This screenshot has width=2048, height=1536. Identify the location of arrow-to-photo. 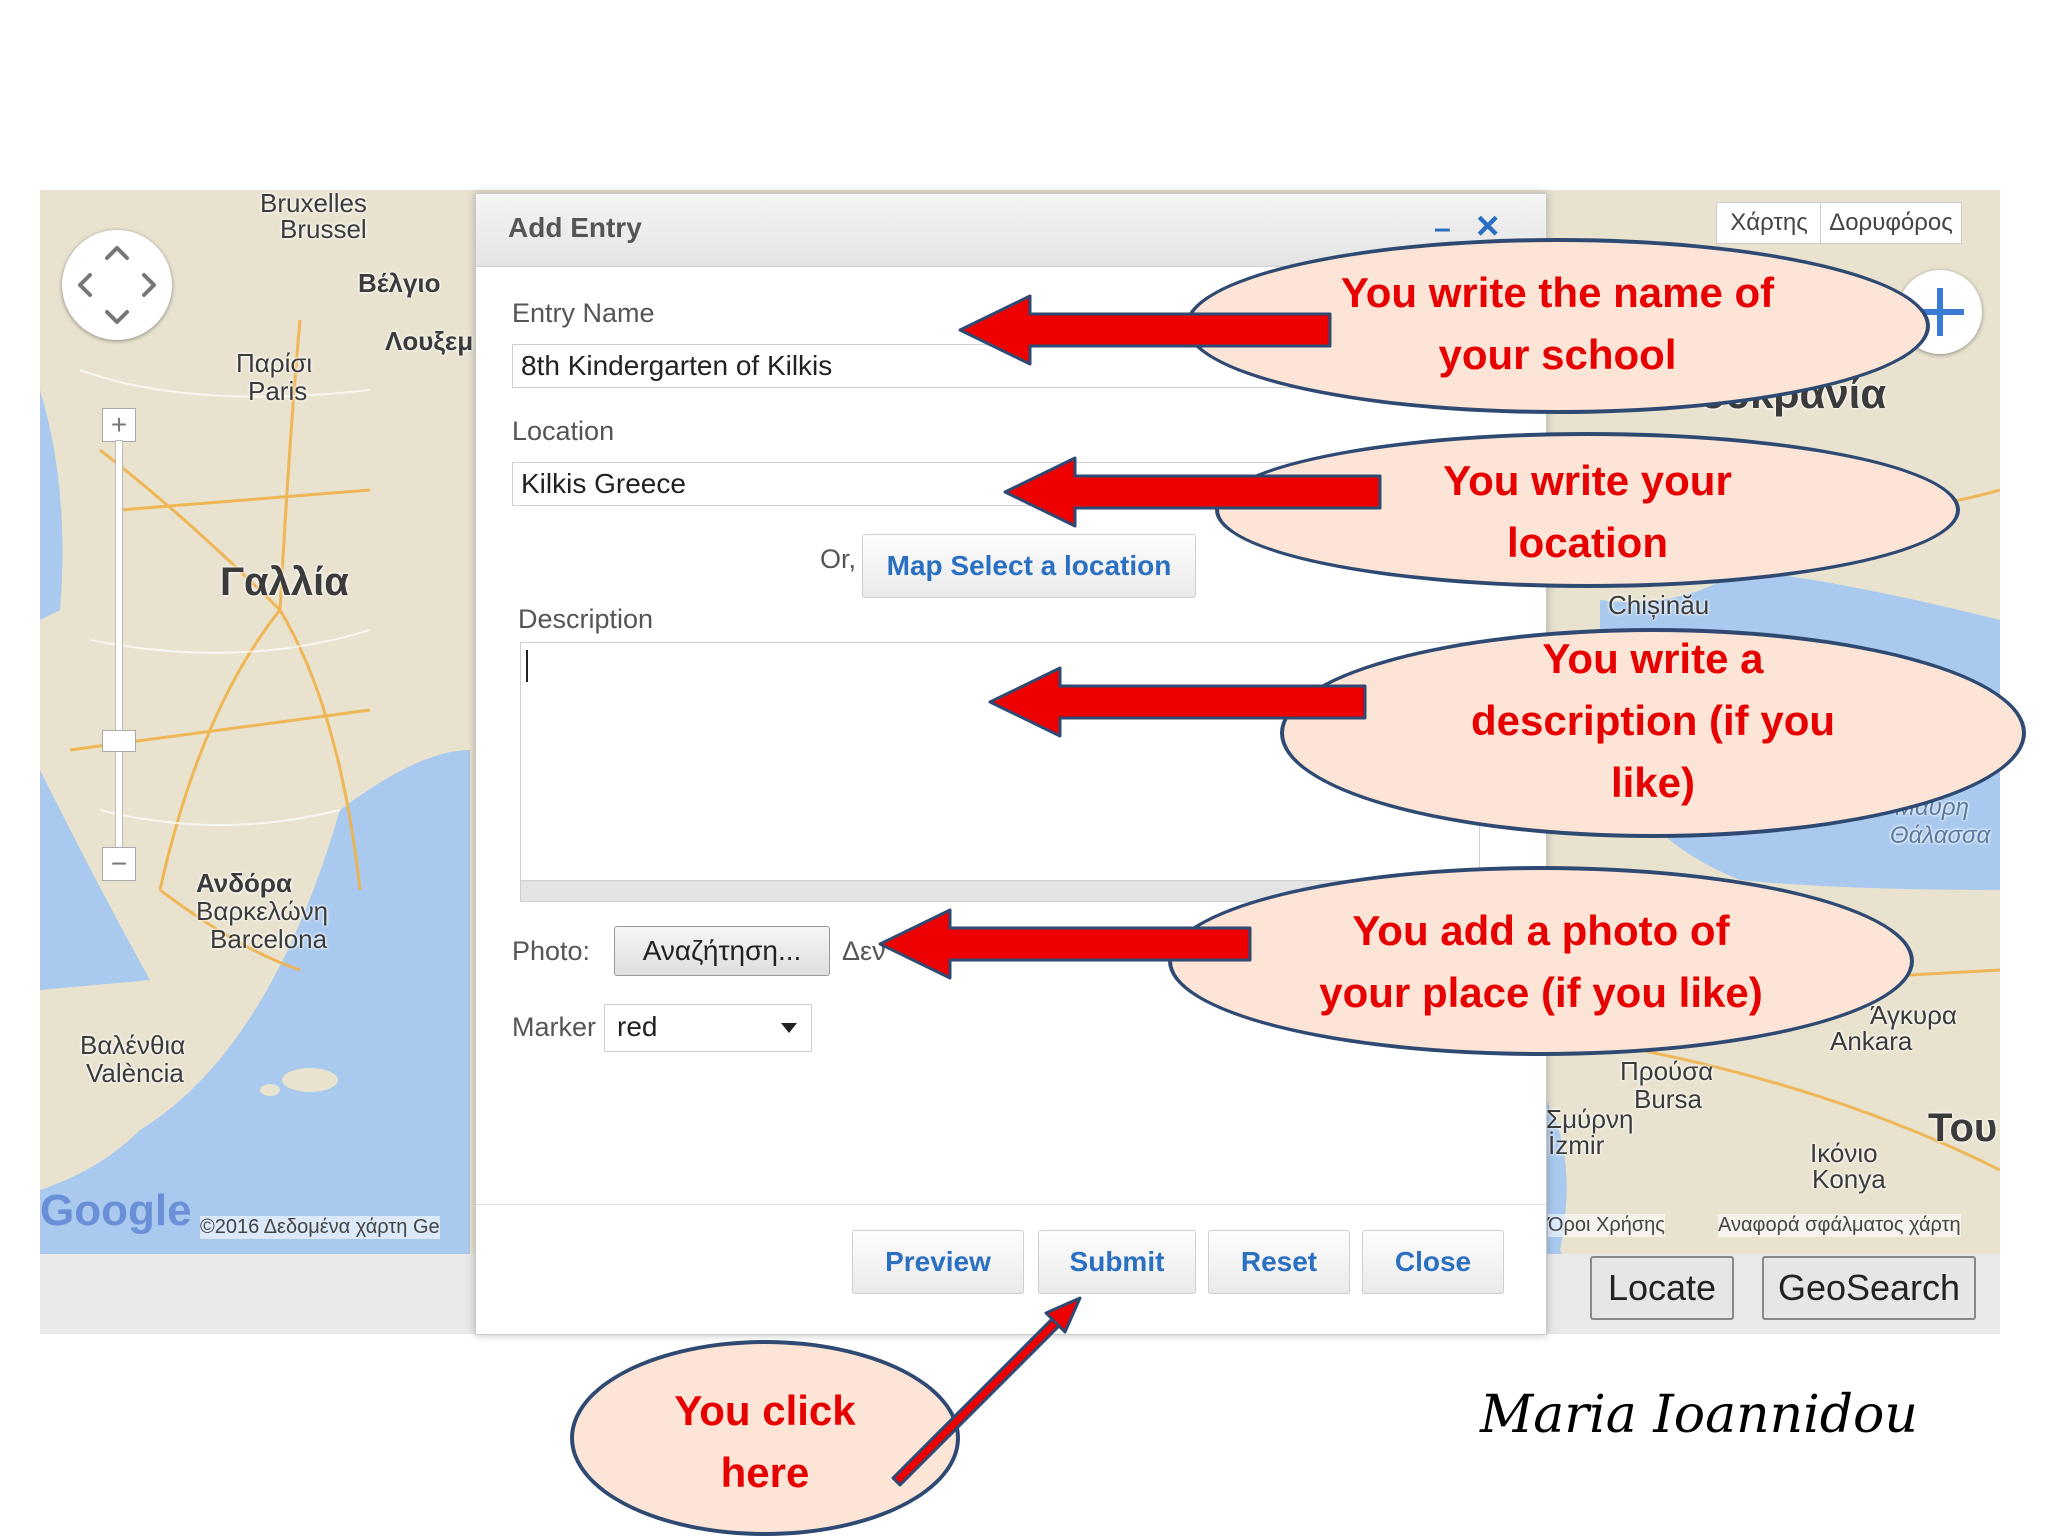
(1065, 944).